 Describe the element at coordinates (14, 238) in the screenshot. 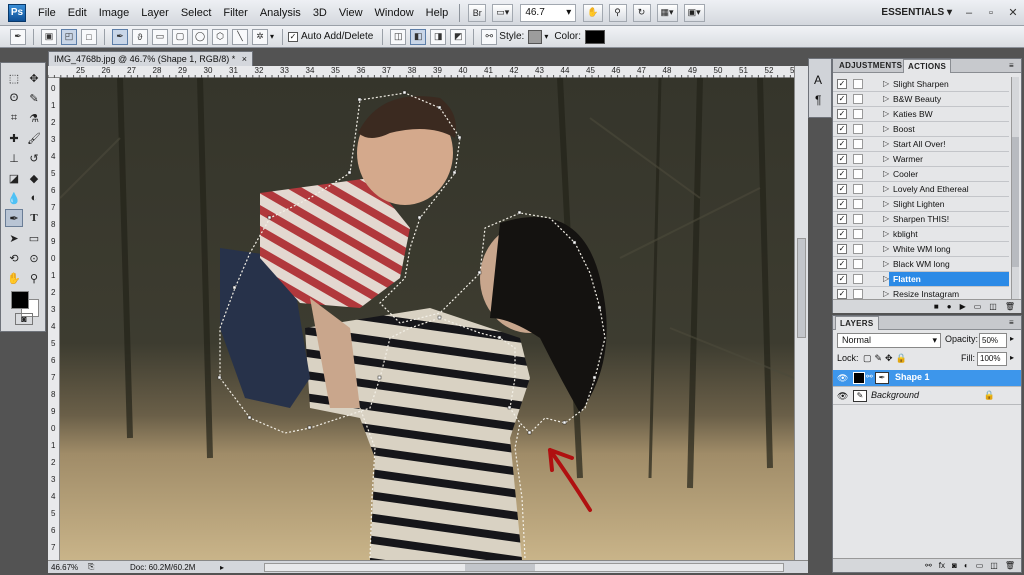

I see `path-selection-icon: ➤` at that location.